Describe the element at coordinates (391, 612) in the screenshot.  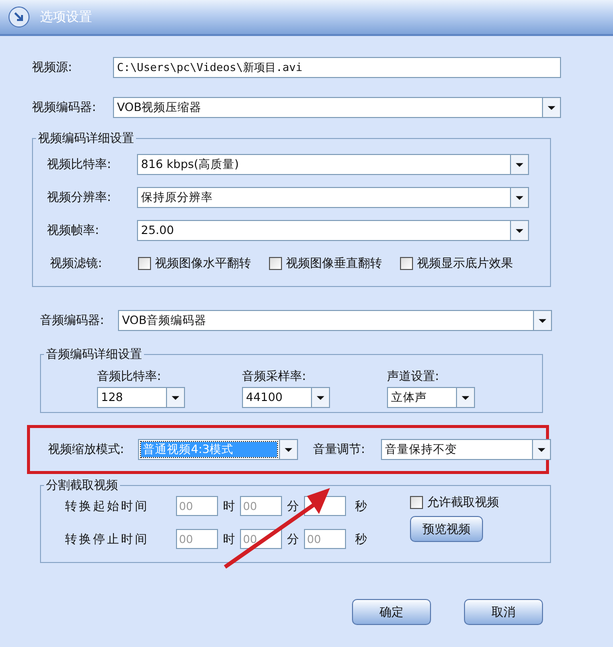
I see `ok-button: 确定` at that location.